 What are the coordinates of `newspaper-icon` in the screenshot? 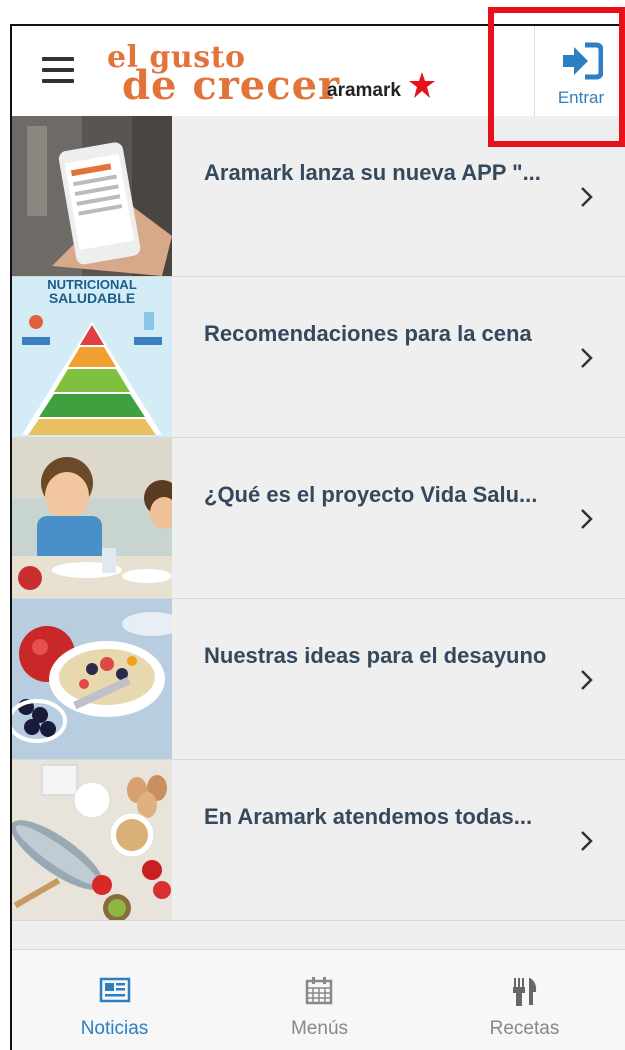 It's located at (115, 990).